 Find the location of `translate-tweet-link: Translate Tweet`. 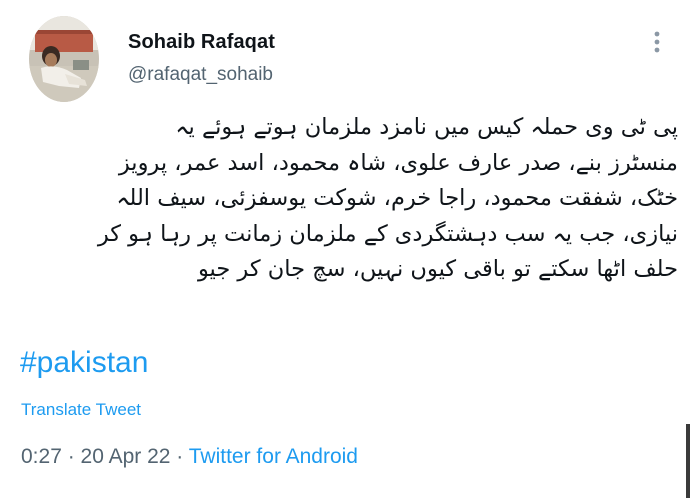

translate-tweet-link: Translate Tweet is located at coordinates (81, 410).